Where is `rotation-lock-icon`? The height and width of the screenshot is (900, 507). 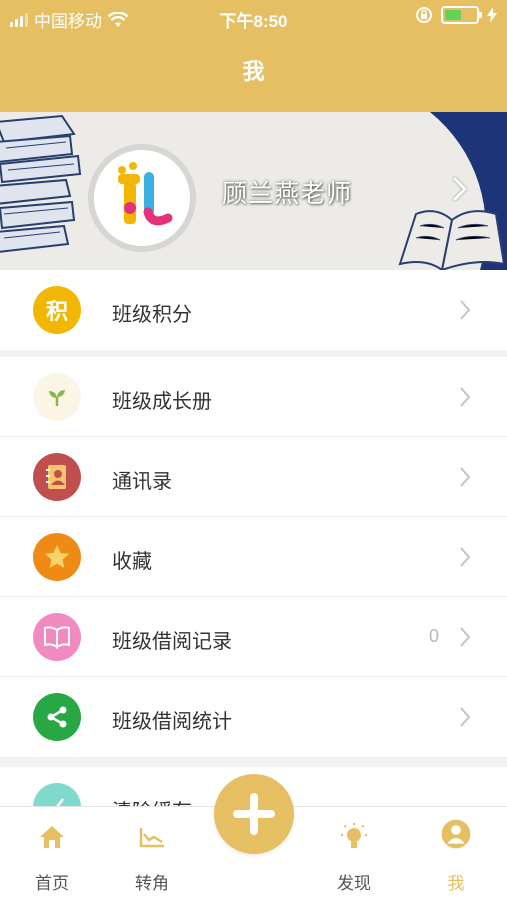 rotation-lock-icon is located at coordinates (424, 15).